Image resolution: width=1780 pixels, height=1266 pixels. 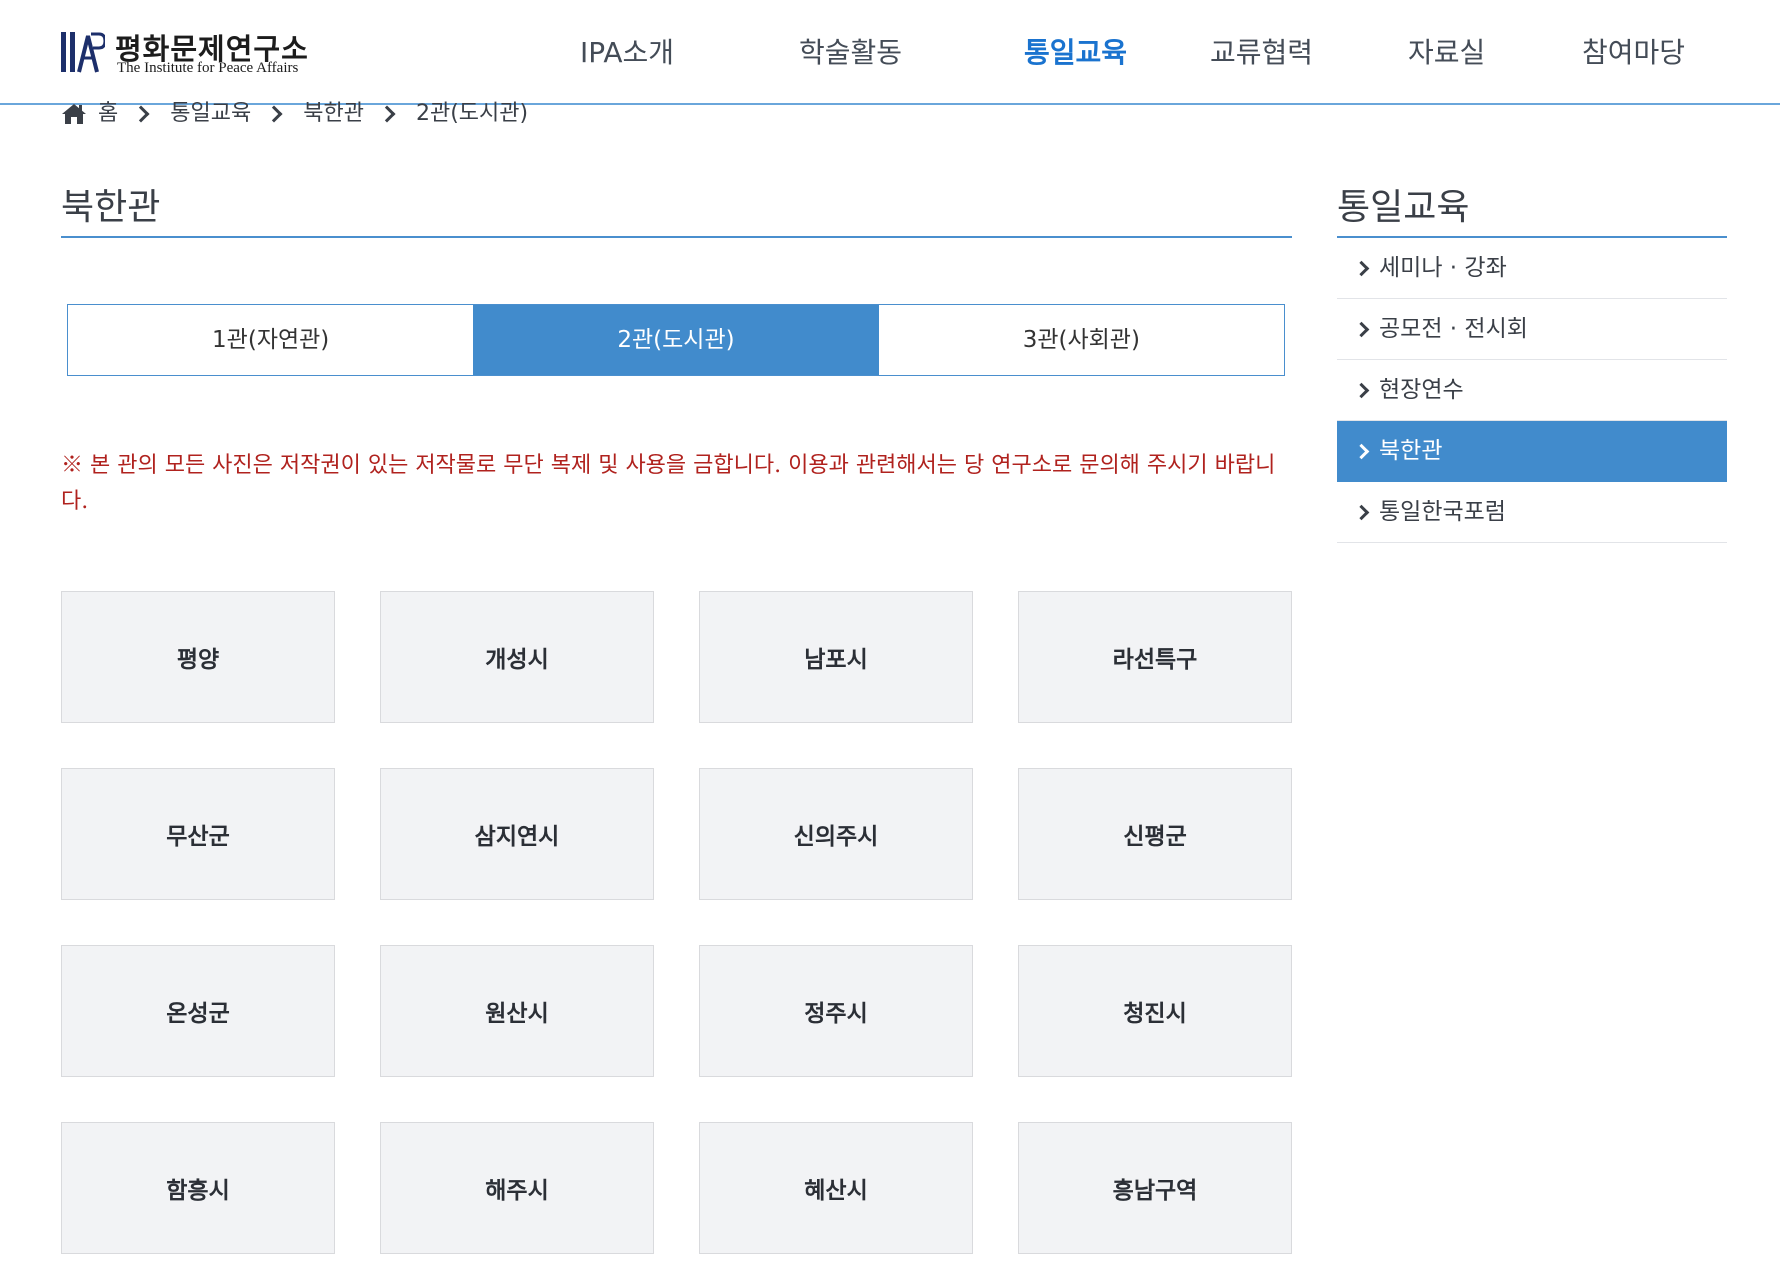 What do you see at coordinates (676, 237) in the screenshot?
I see `title-divider` at bounding box center [676, 237].